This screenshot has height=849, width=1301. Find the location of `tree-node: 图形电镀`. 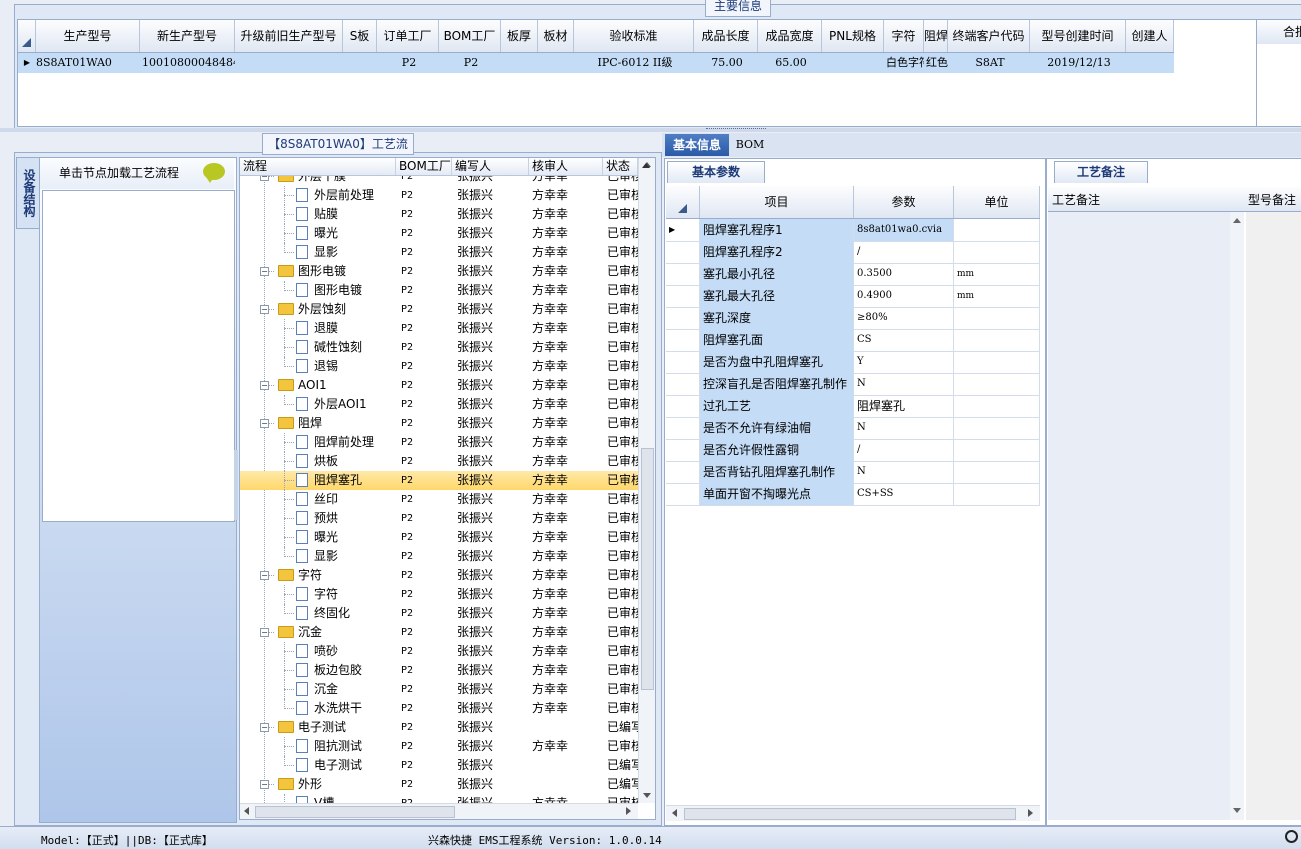

tree-node: 图形电镀 is located at coordinates (346, 290).